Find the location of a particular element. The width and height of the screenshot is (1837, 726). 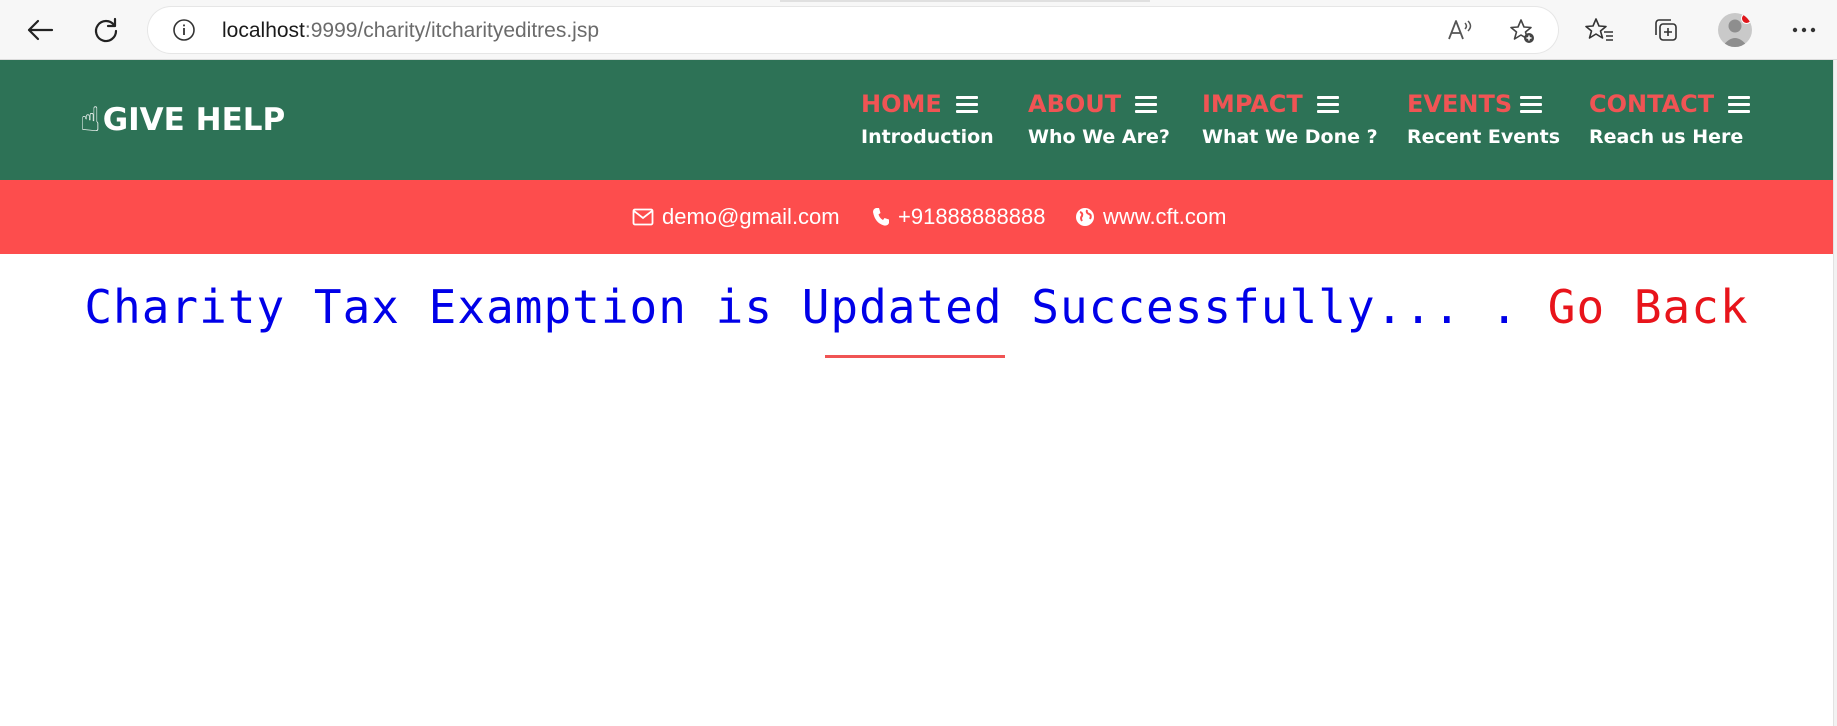

favorites-icon is located at coordinates (1600, 30).